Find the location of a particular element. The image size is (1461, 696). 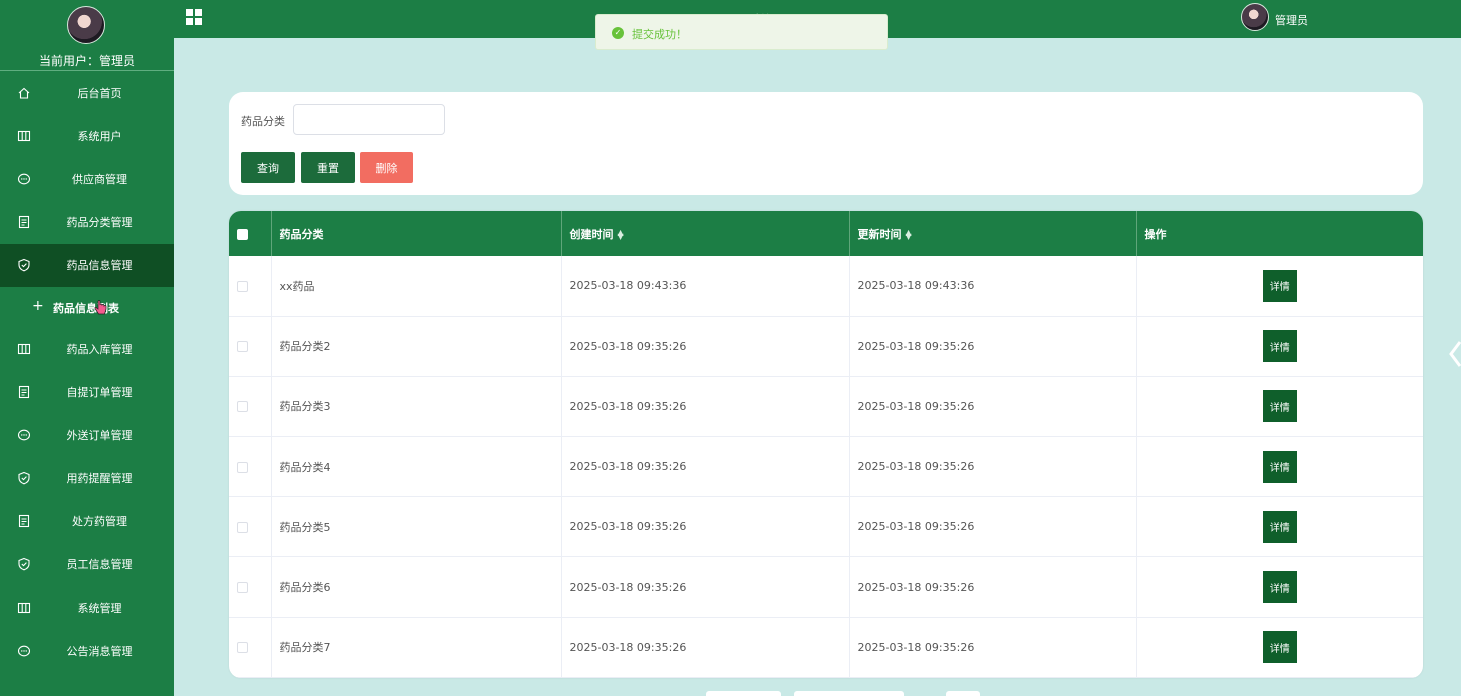

sidebar-item: 员工信息管理 is located at coordinates (87, 564).